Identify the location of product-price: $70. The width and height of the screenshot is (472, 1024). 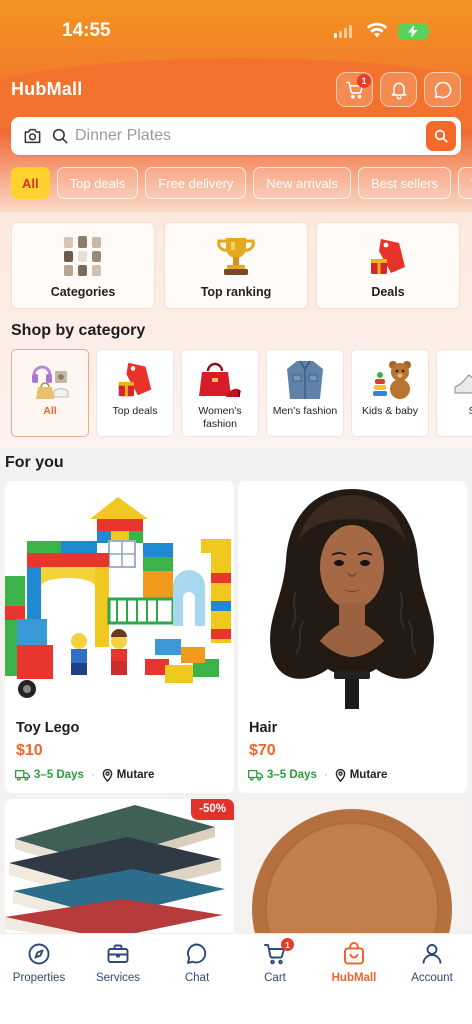
(262, 750).